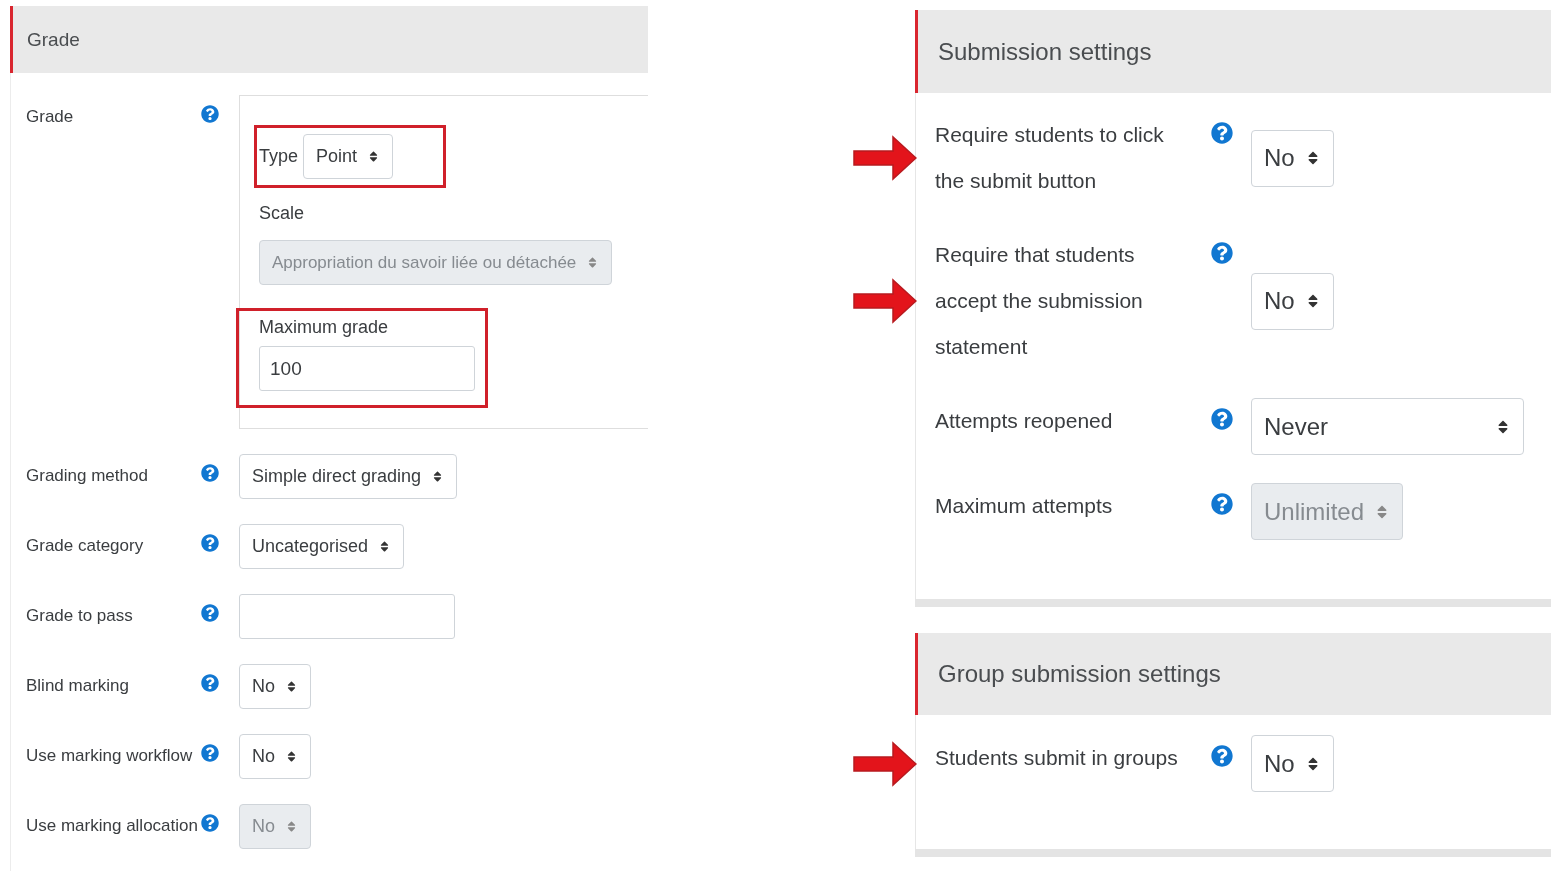 Image resolution: width=1551 pixels, height=871 pixels. Describe the element at coordinates (77, 686) in the screenshot. I see `field-label: Blind marking` at that location.